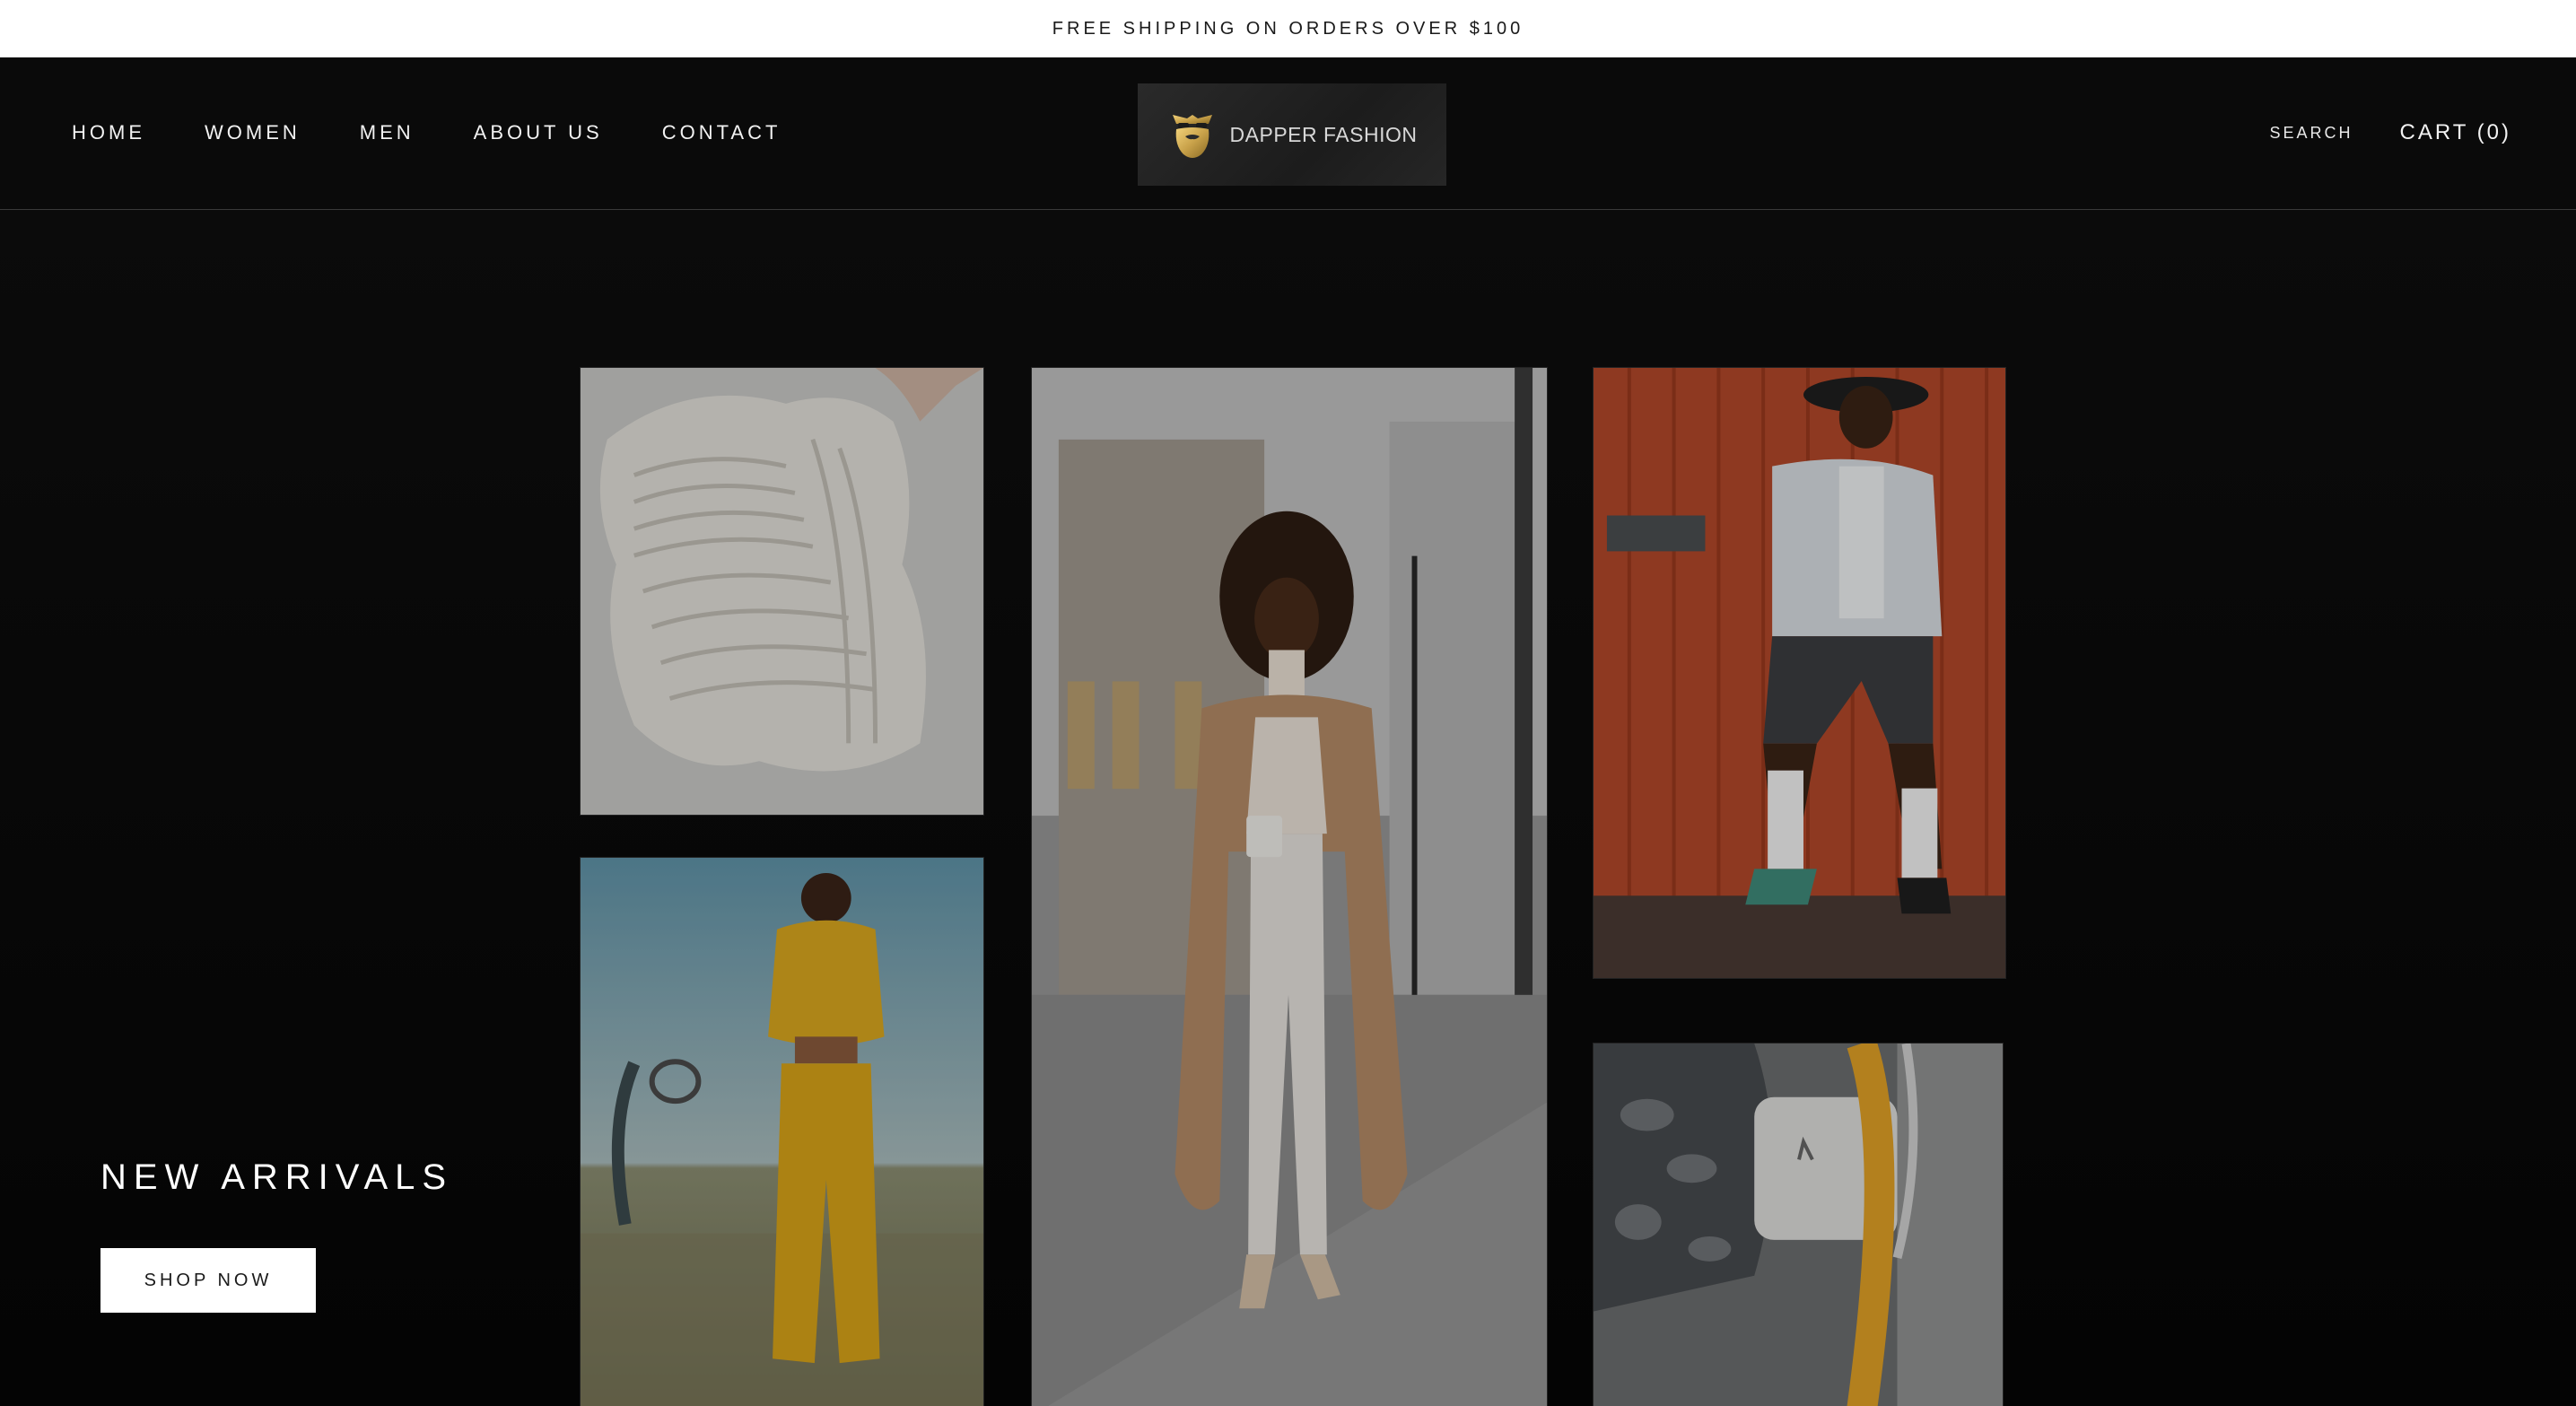 This screenshot has height=1406, width=2576. Describe the element at coordinates (253, 132) in the screenshot. I see `nav-women: WOMEN` at that location.